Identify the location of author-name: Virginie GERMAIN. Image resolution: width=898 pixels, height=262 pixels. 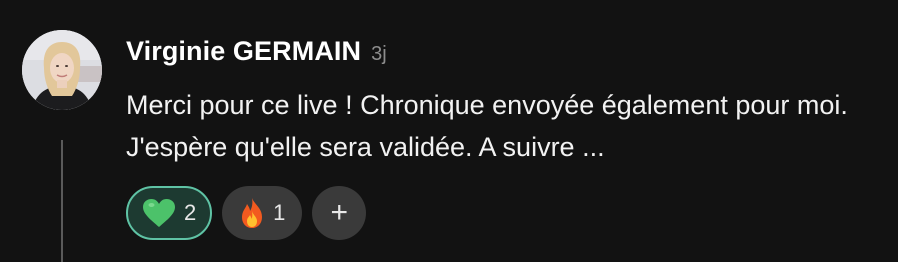
(243, 51).